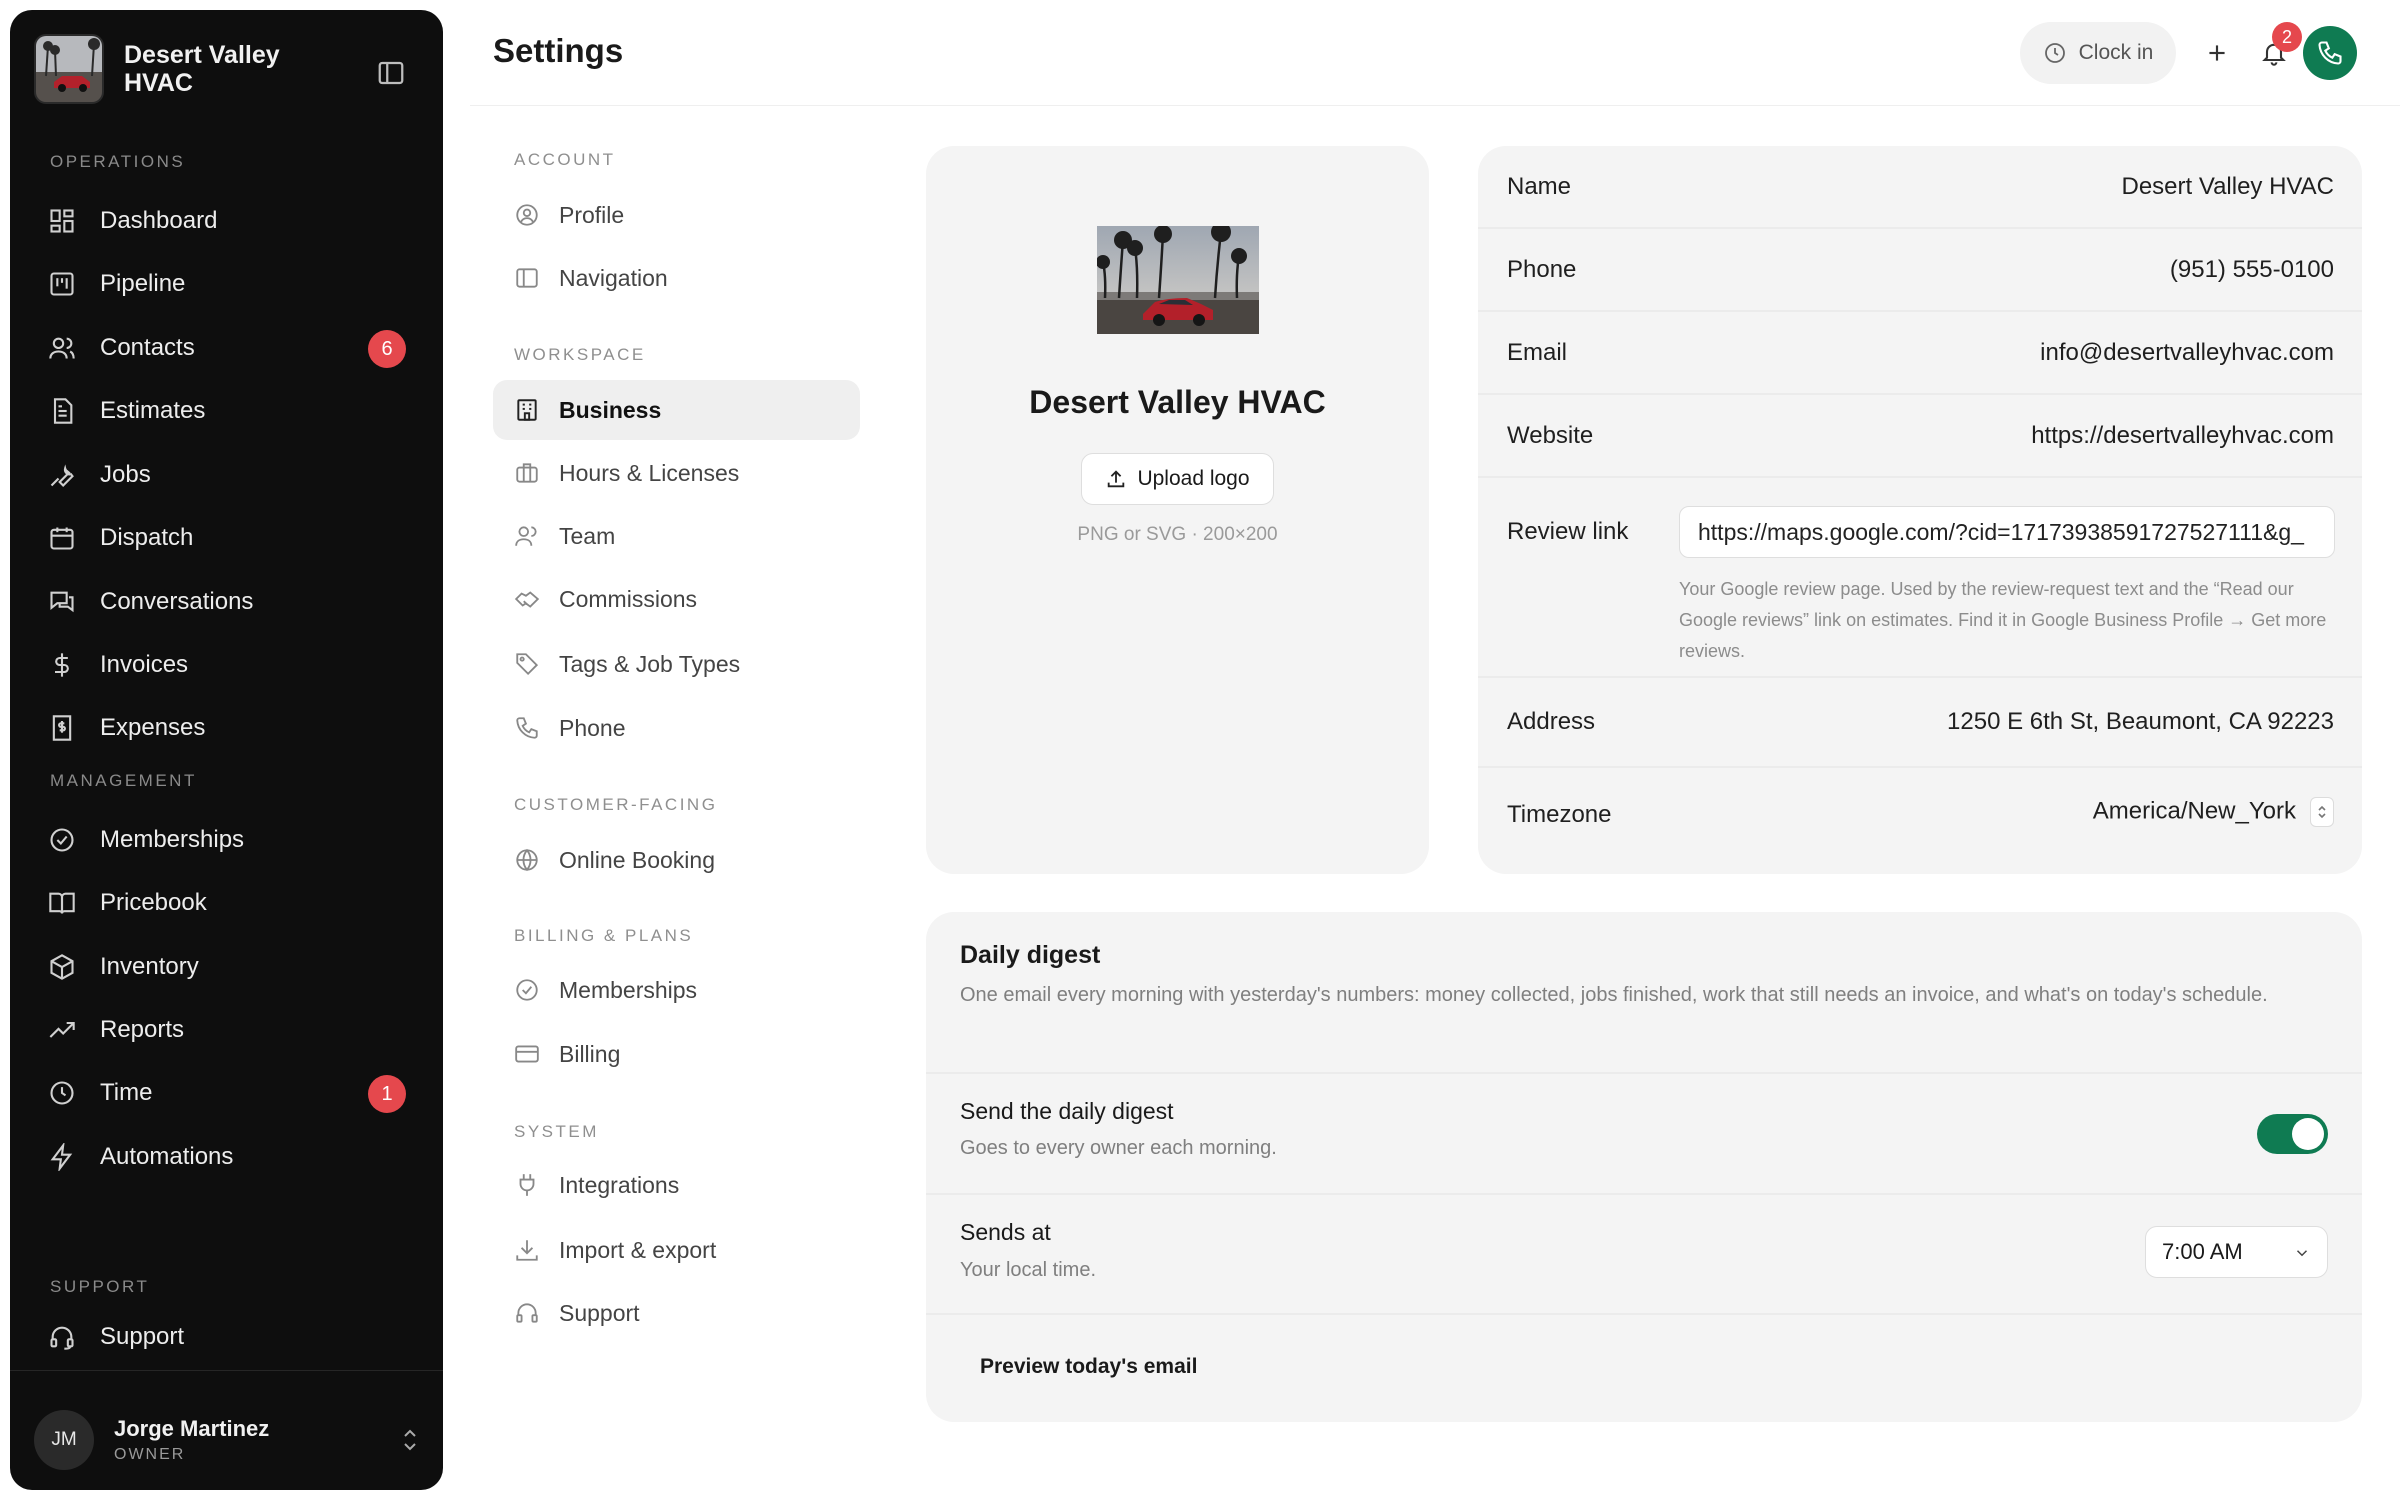  What do you see at coordinates (613, 277) in the screenshot?
I see `settings-nav-label: Navigation` at bounding box center [613, 277].